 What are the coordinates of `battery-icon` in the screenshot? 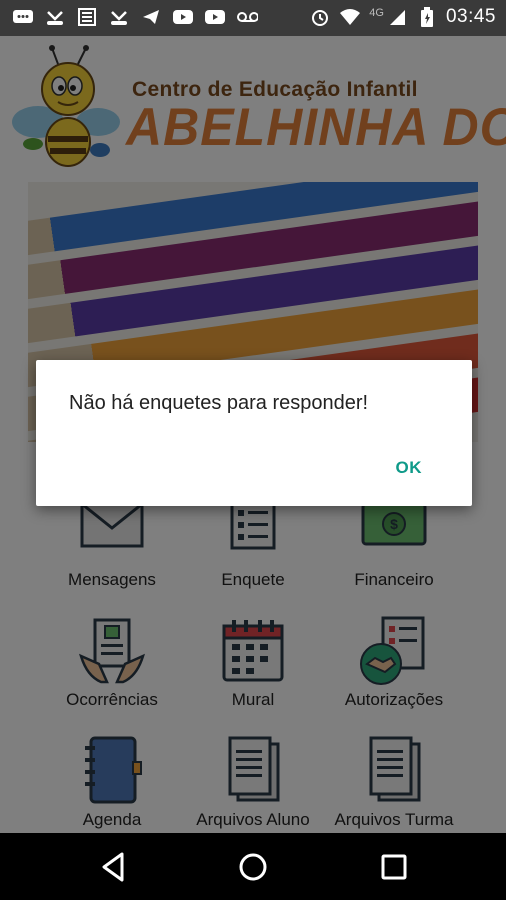 It's located at (427, 17).